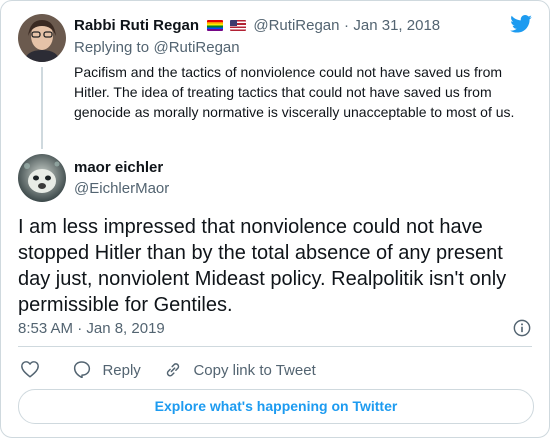 Image resolution: width=550 pixels, height=438 pixels. Describe the element at coordinates (296, 25) in the screenshot. I see `parent-handle: @RutiRegan` at that location.